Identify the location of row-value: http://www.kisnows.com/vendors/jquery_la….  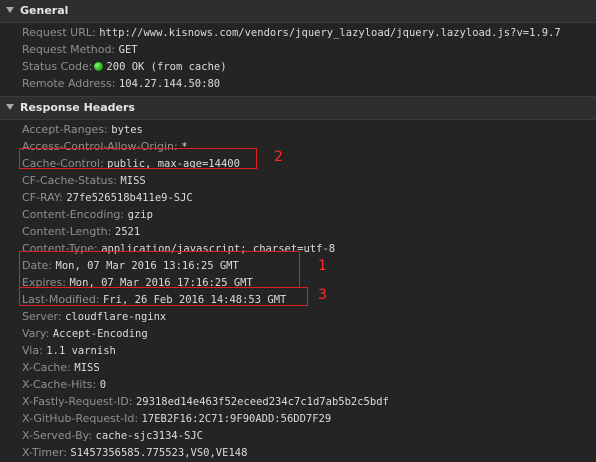
(330, 33).